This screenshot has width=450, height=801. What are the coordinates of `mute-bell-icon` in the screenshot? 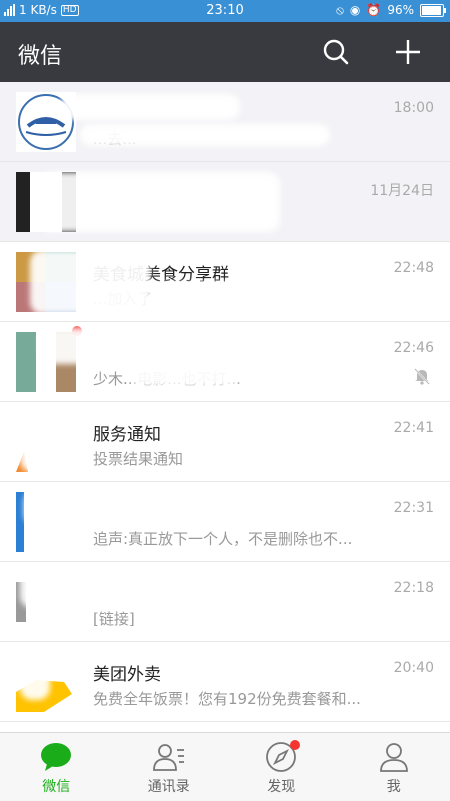 It's located at (422, 376).